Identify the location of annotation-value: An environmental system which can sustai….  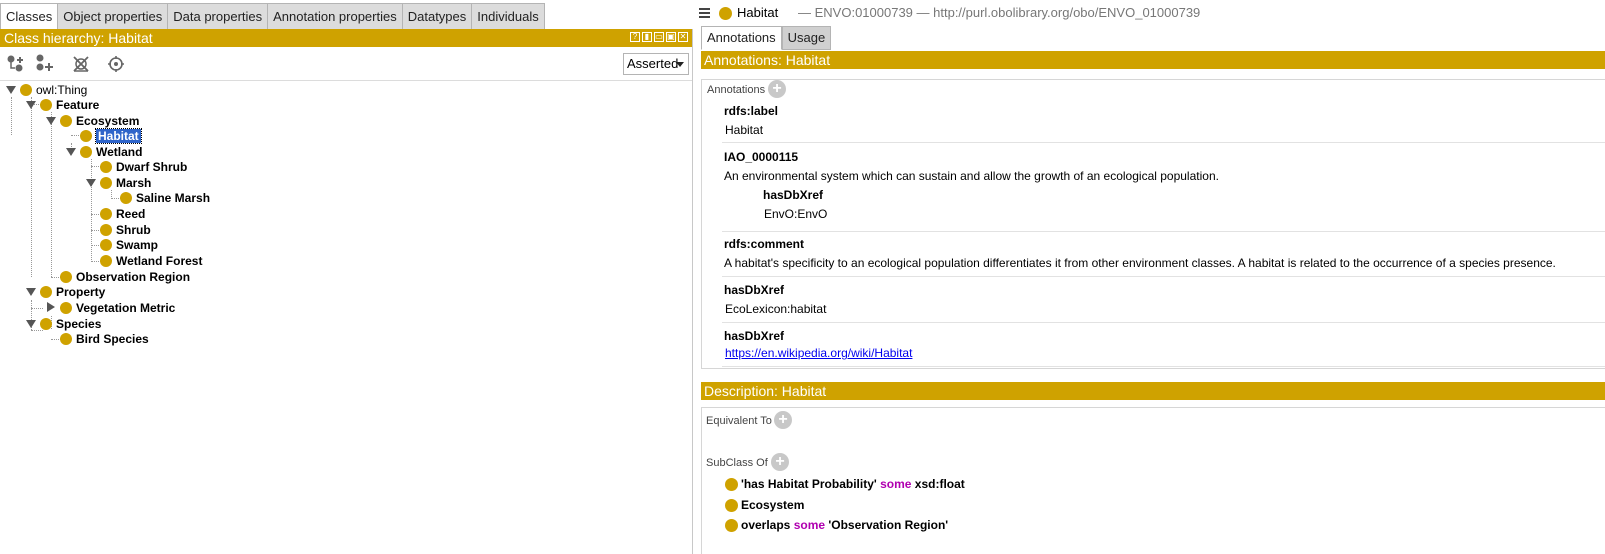
(971, 176).